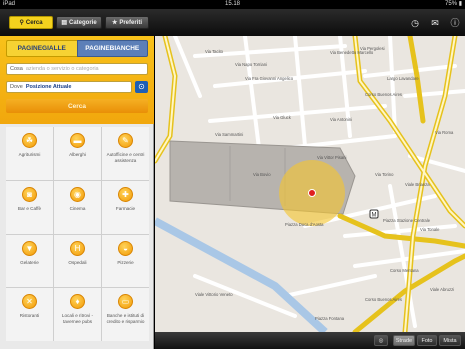 The height and width of the screenshot is (349, 465). I want to click on street-label: Largo Lavandare, so click(403, 78).